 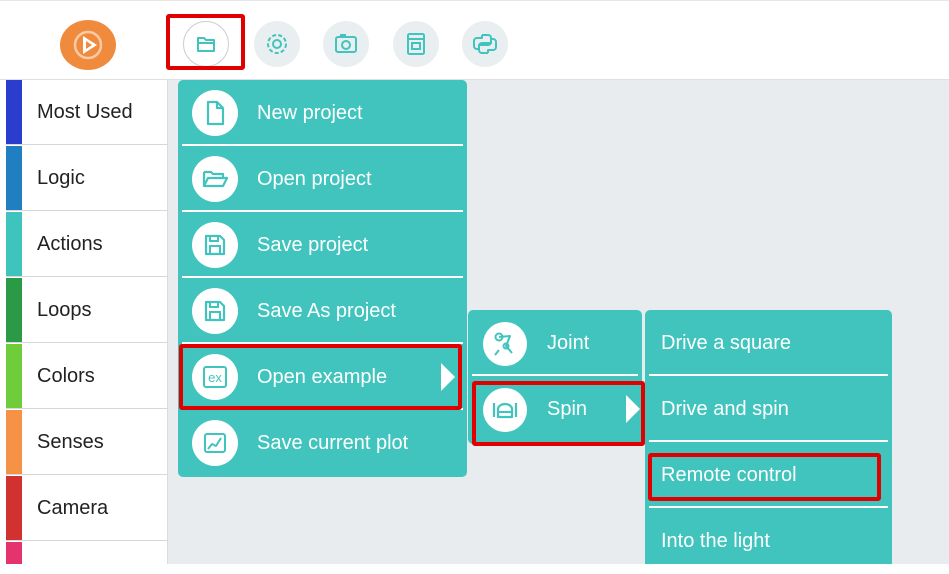 What do you see at coordinates (314, 179) in the screenshot?
I see `menu-item-label: Open project` at bounding box center [314, 179].